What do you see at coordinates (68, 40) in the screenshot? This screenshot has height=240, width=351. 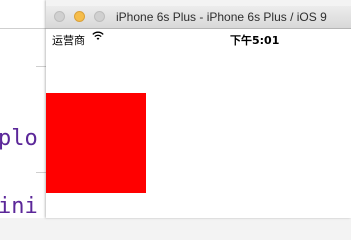 I see `carrier-label: 运营商` at bounding box center [68, 40].